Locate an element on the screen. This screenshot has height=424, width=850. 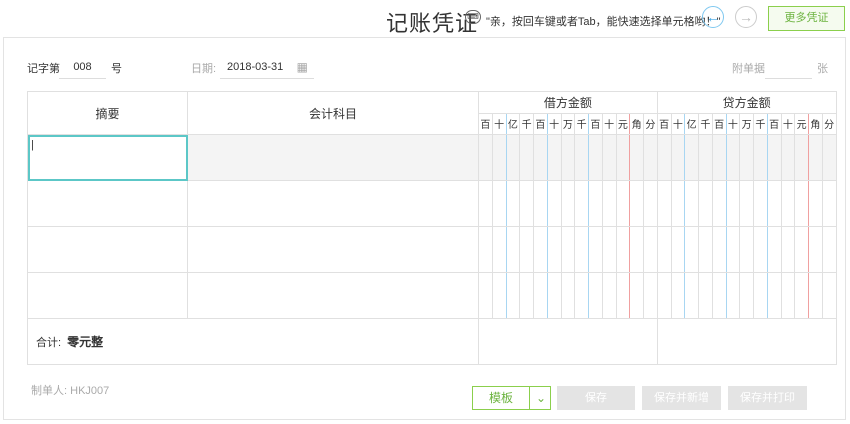
chevron-down-icon: ⌄ is located at coordinates (540, 398).